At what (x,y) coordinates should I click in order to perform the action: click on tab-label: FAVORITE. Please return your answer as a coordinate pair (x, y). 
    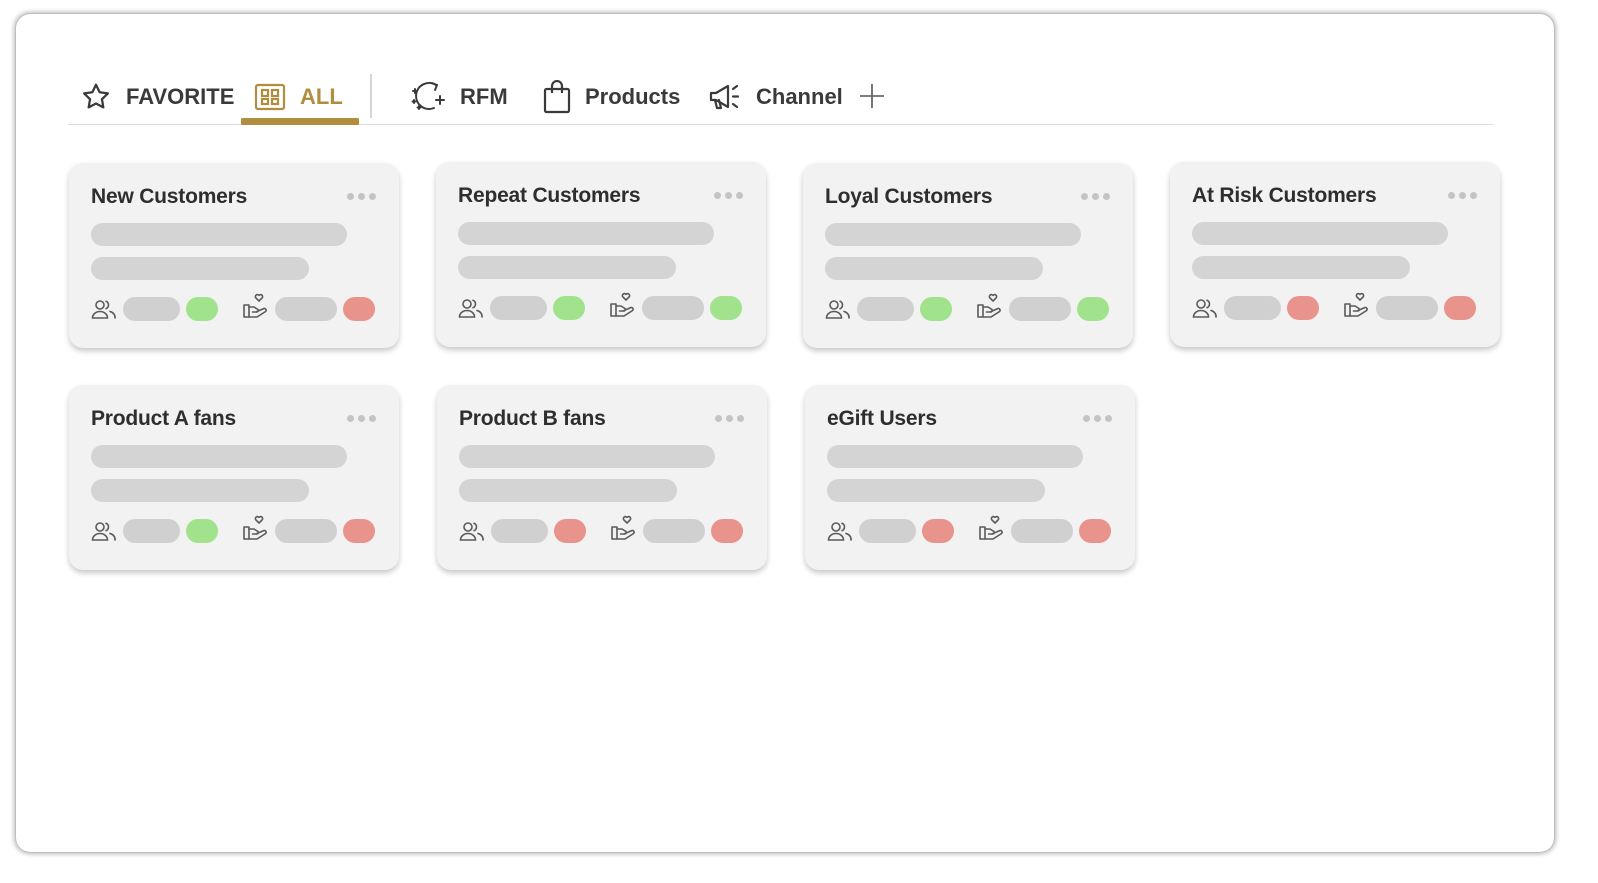
    Looking at the image, I should click on (180, 96).